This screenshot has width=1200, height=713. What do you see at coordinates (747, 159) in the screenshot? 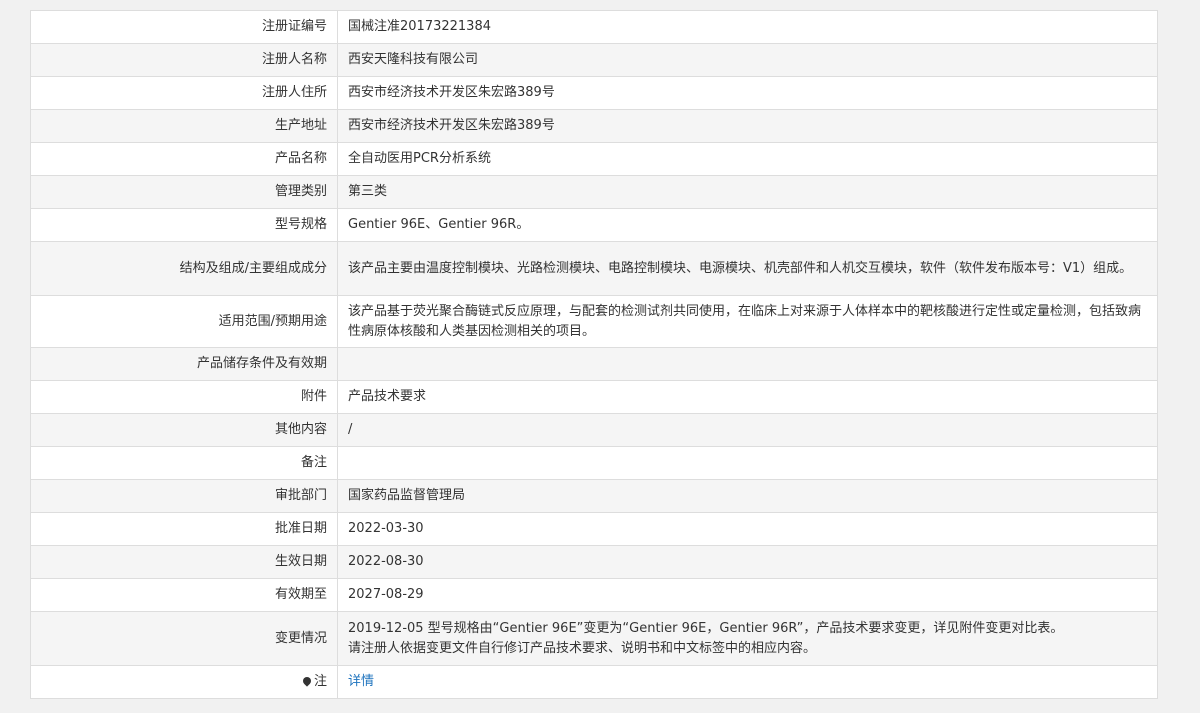
I see `value-product-name: 全自动医用PCR分析系统` at bounding box center [747, 159].